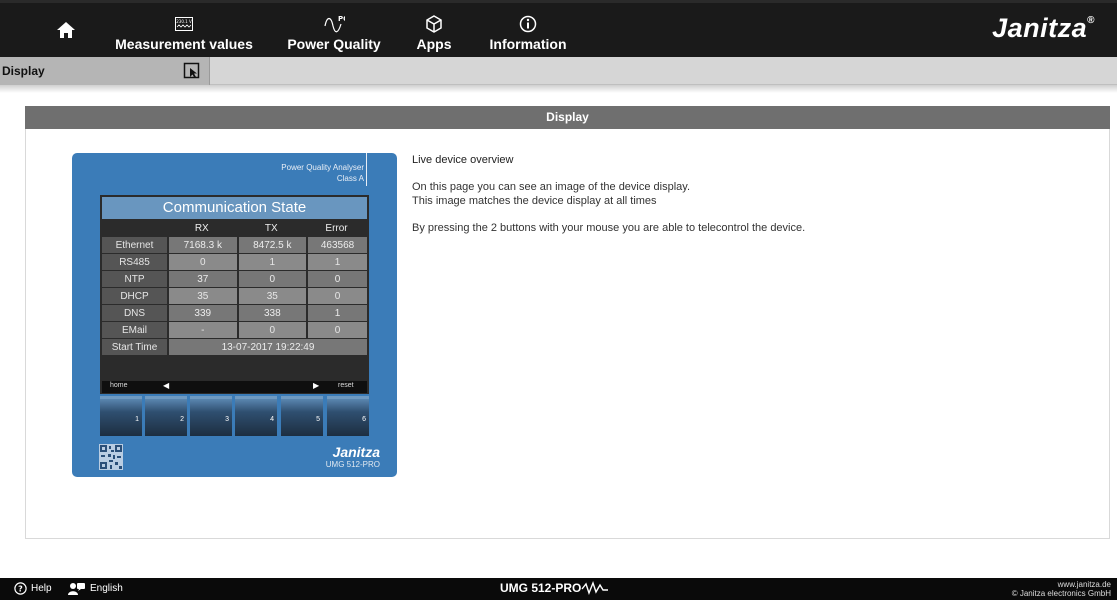  What do you see at coordinates (166, 416) in the screenshot?
I see `device-key-2: 2` at bounding box center [166, 416].